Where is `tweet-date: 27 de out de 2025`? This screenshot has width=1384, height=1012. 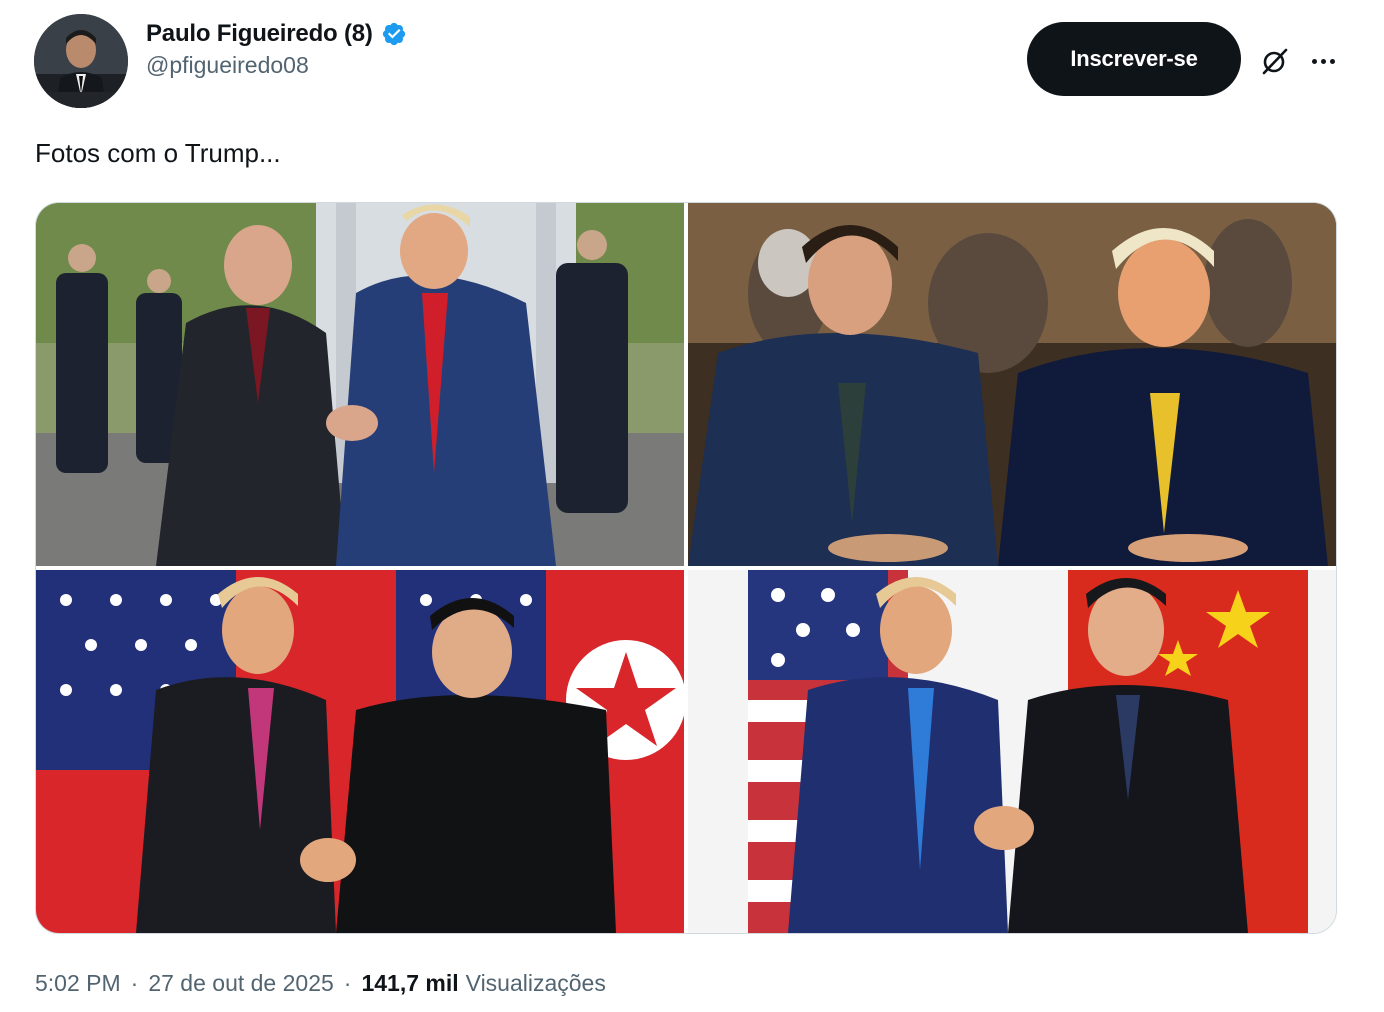
tweet-date: 27 de out de 2025 is located at coordinates (240, 983).